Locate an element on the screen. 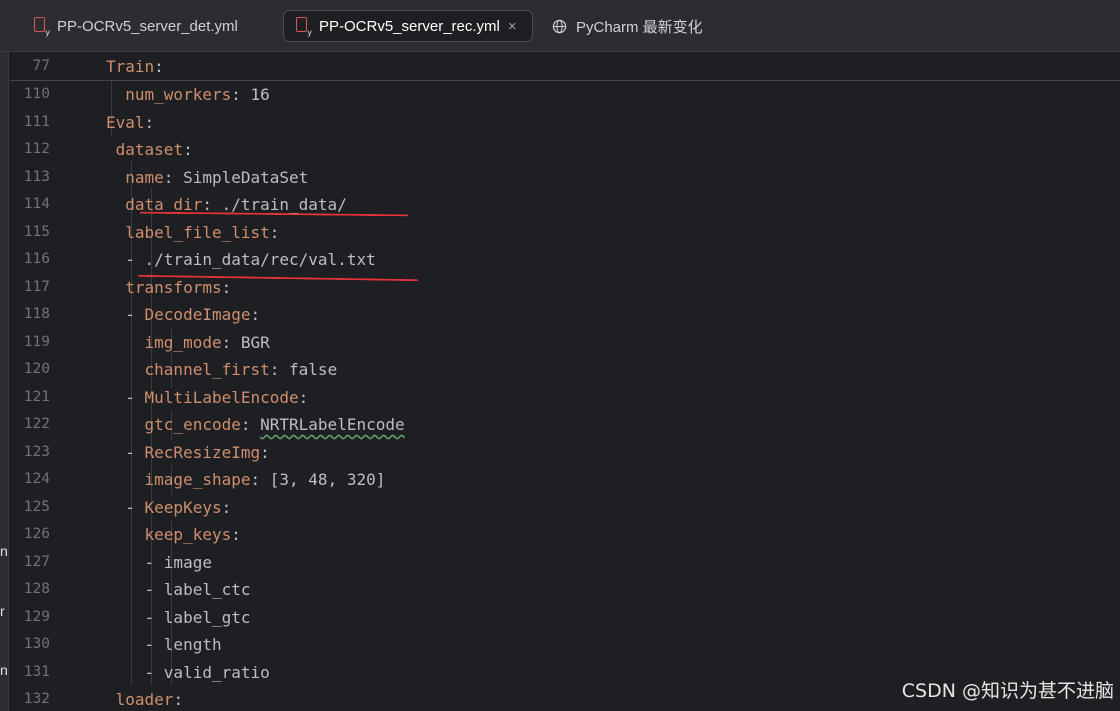 The width and height of the screenshot is (1120, 711). line-number: 112 is located at coordinates (36, 149).